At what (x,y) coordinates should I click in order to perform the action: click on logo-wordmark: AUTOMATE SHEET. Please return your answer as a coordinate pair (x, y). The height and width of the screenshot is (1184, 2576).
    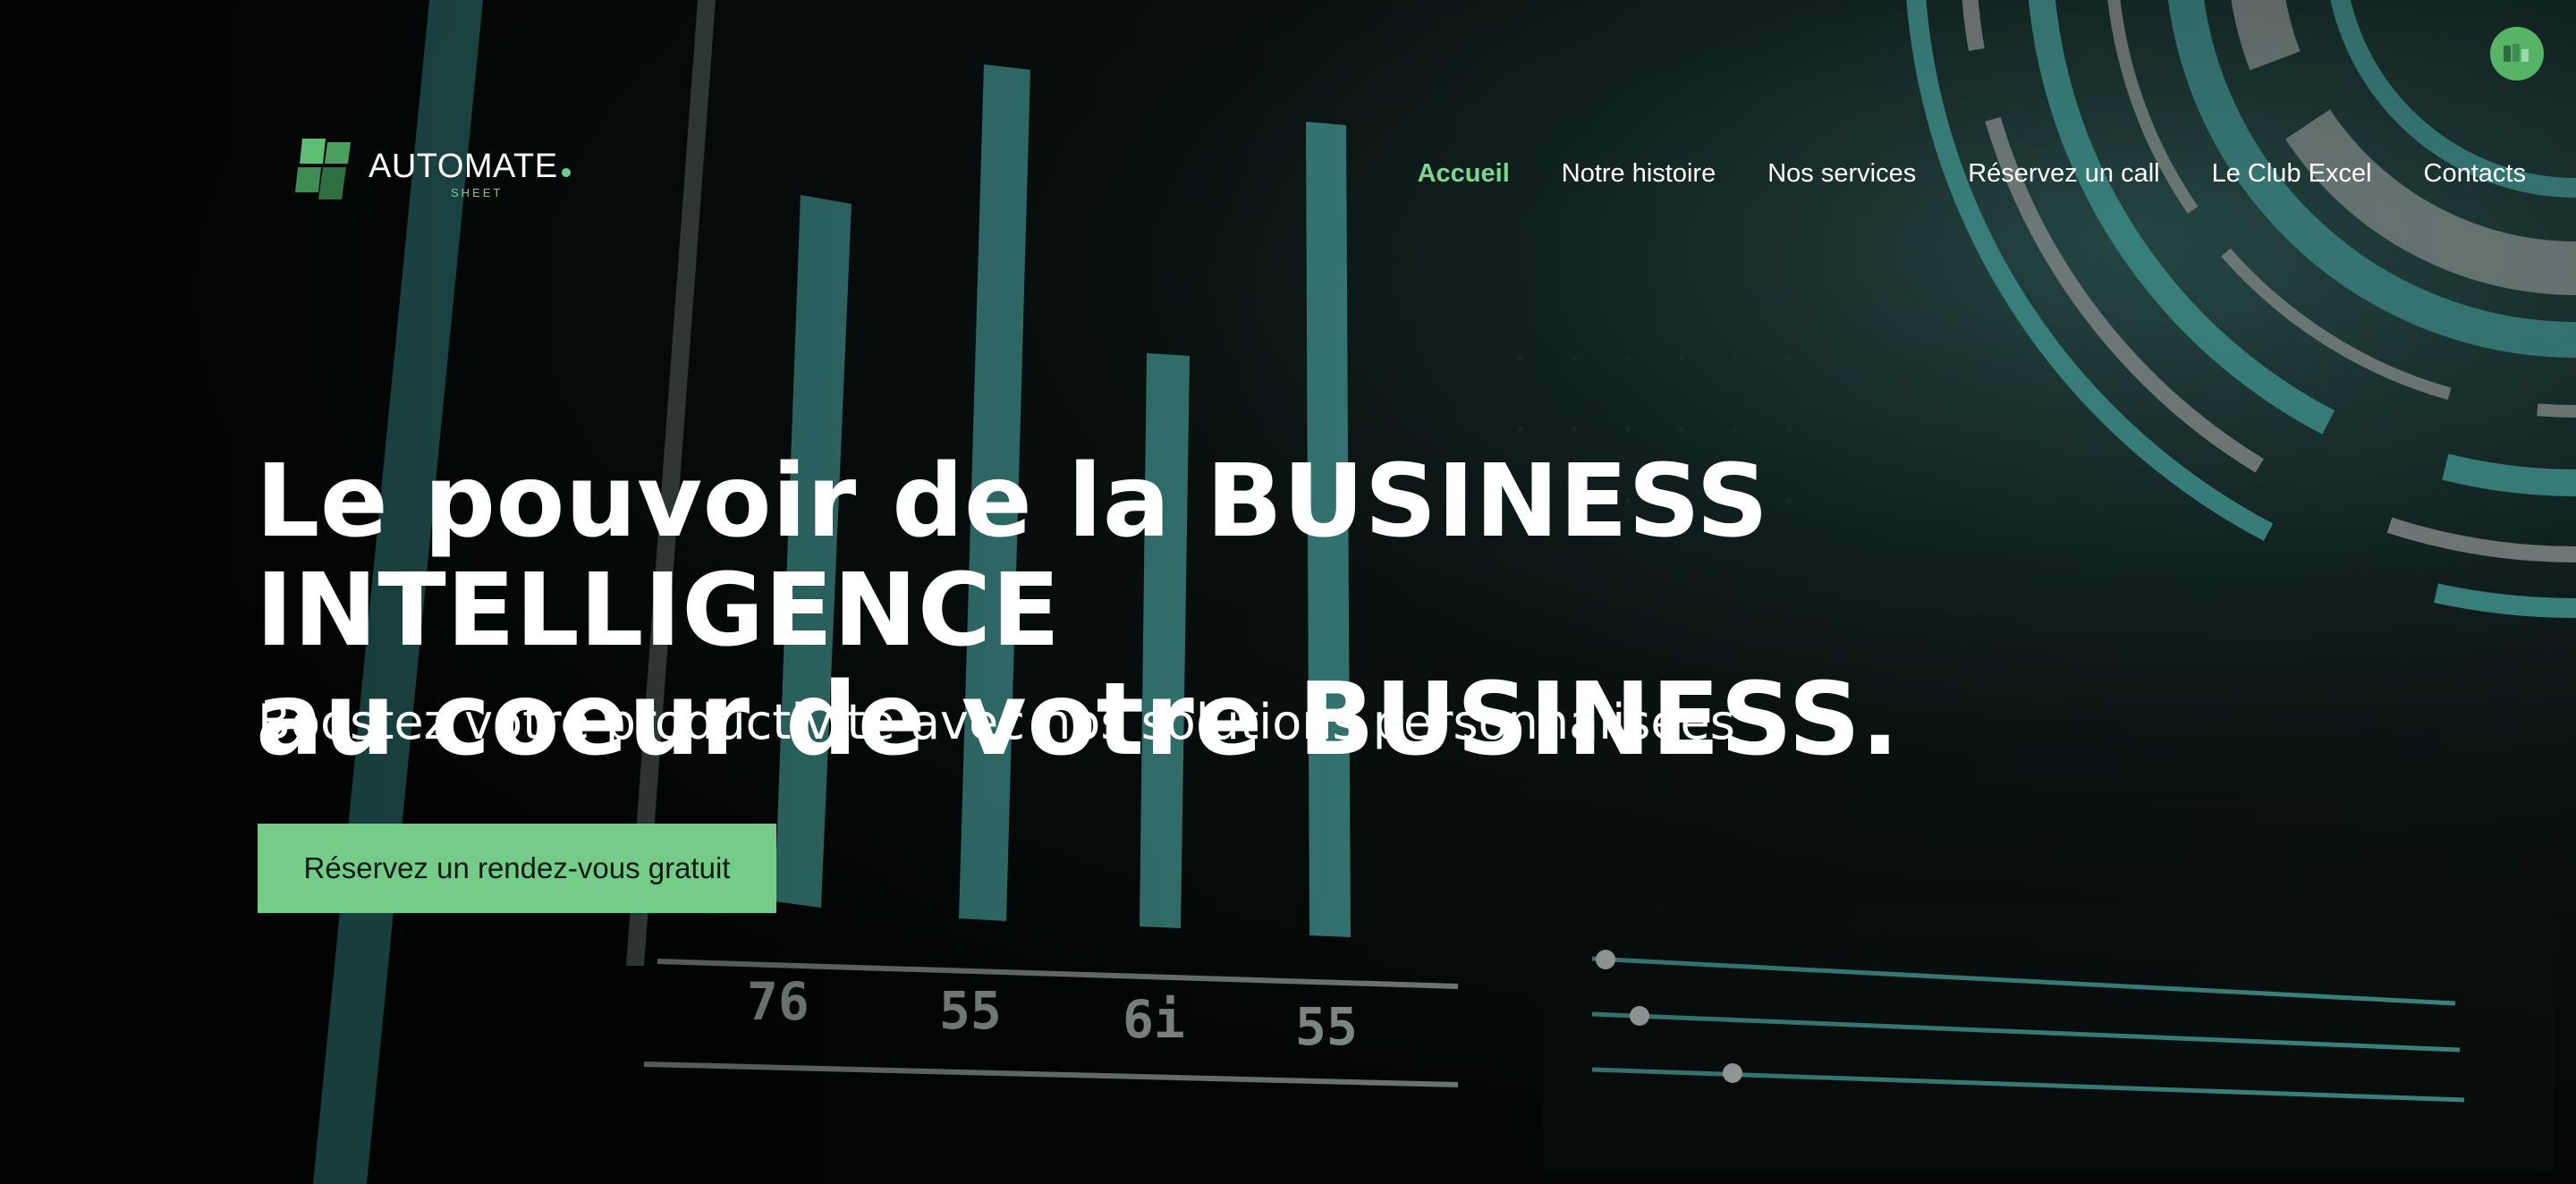
    Looking at the image, I should click on (470, 168).